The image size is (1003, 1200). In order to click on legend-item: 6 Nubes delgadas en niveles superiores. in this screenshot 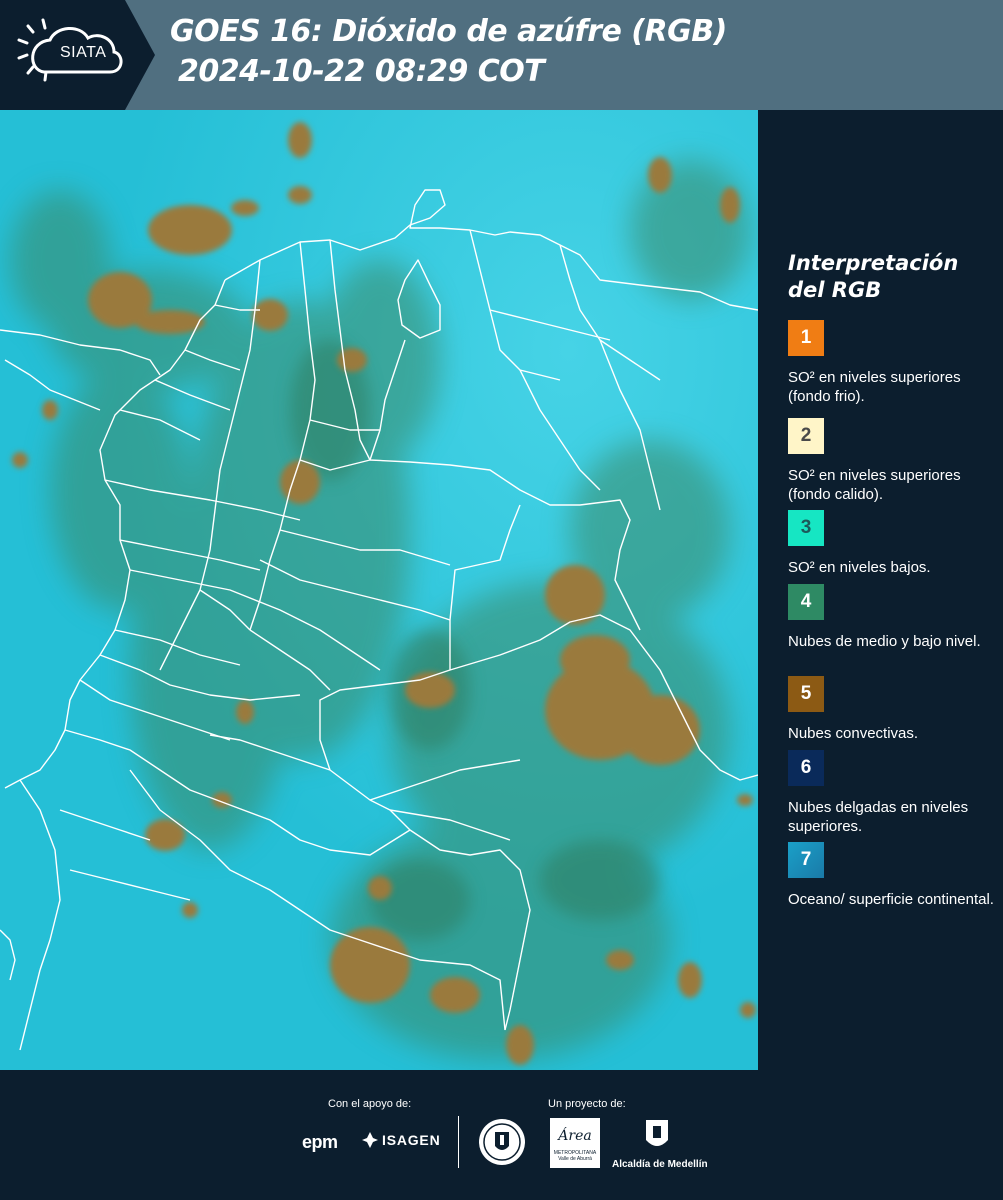, I will do `click(893, 793)`.